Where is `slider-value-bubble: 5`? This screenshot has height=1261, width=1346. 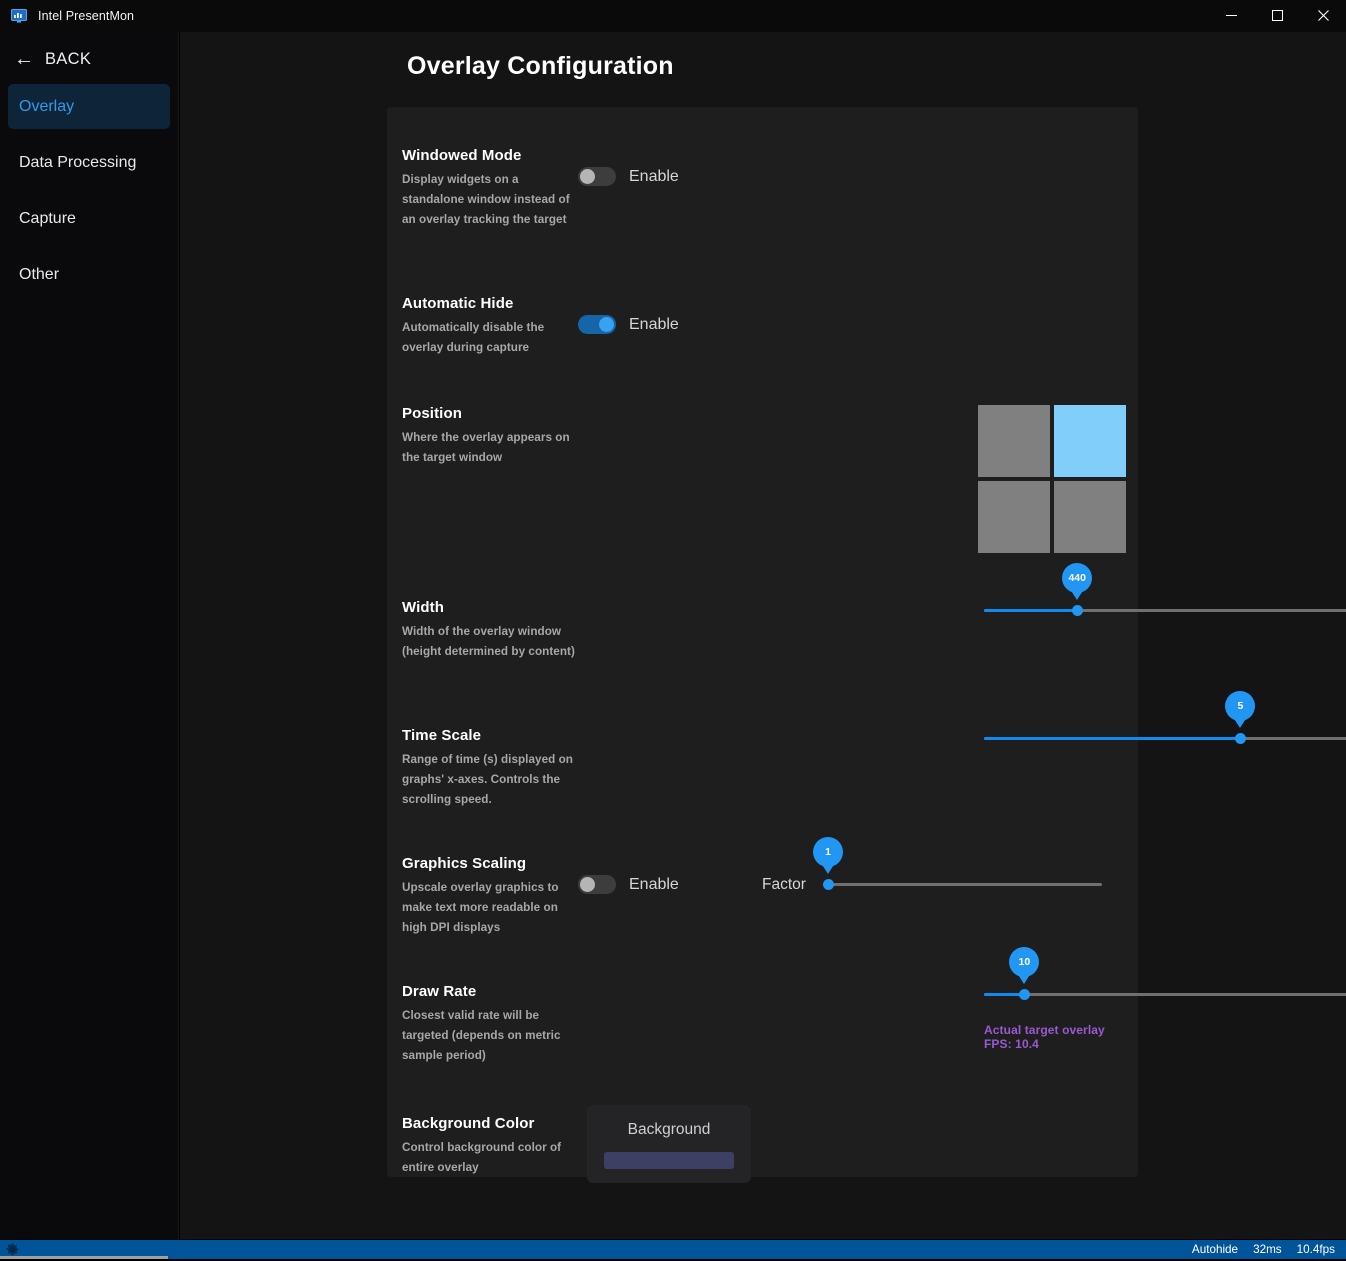 slider-value-bubble: 5 is located at coordinates (1240, 706).